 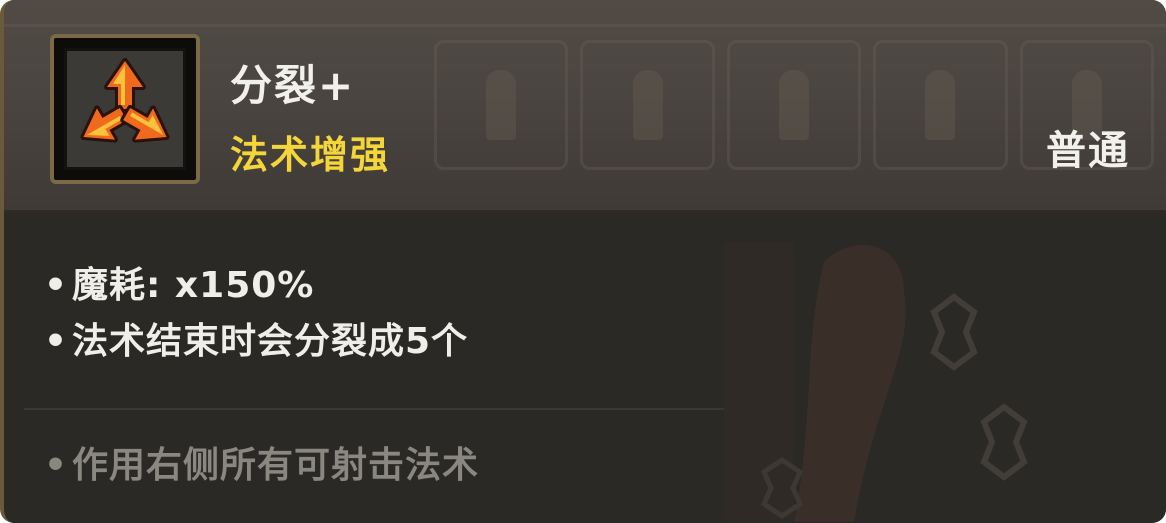 What do you see at coordinates (193, 285) in the screenshot?
I see `mana-cost-text: 魔耗: x150%` at bounding box center [193, 285].